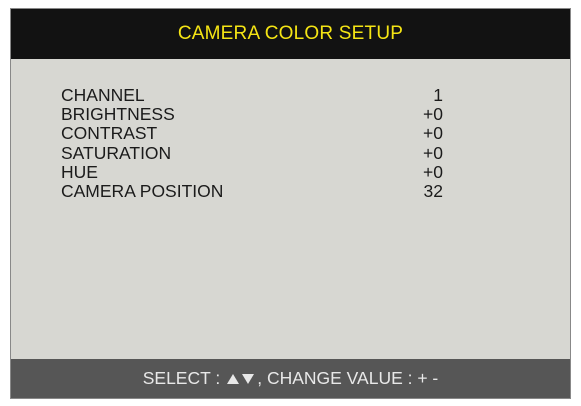 This screenshot has width=581, height=406. Describe the element at coordinates (261, 133) in the screenshot. I see `menu-item-contrast: CONTRAST +0` at that location.